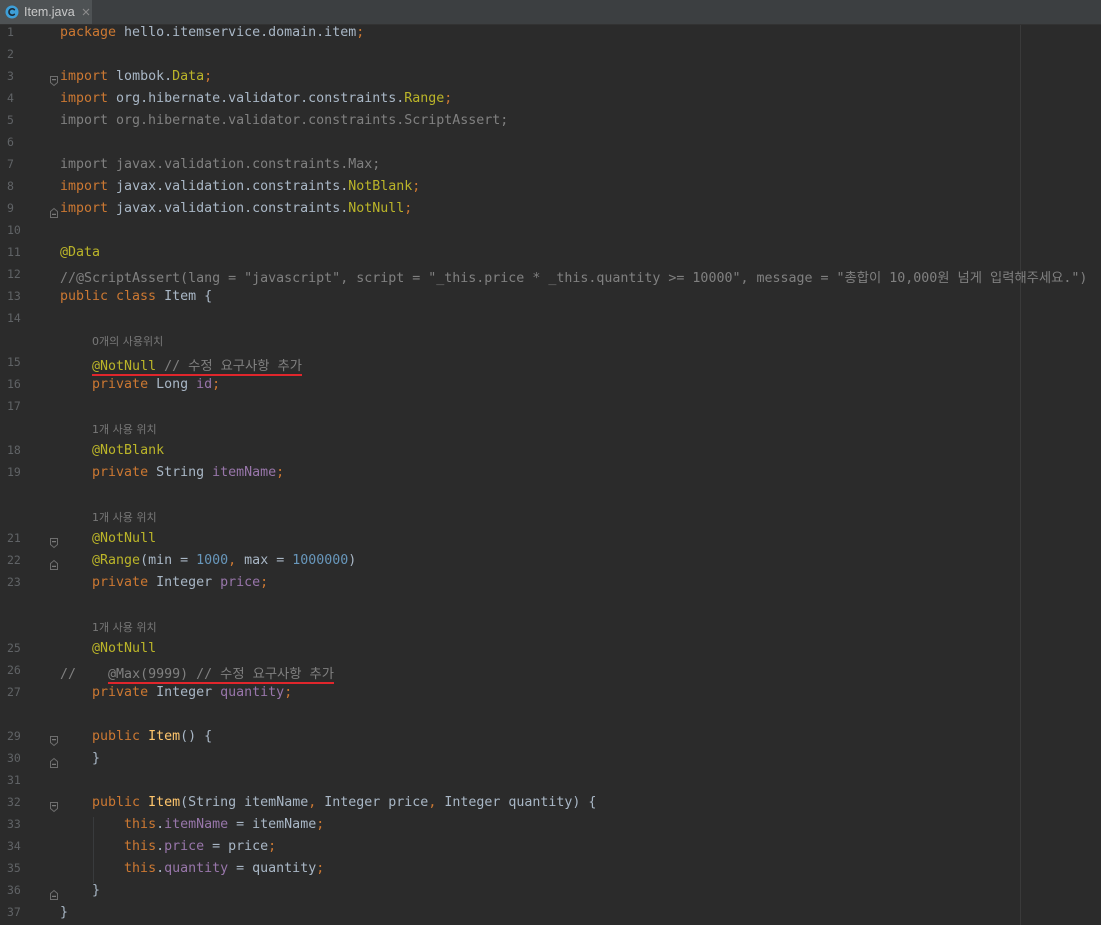  Describe the element at coordinates (80, 890) in the screenshot. I see `text-token: }` at that location.